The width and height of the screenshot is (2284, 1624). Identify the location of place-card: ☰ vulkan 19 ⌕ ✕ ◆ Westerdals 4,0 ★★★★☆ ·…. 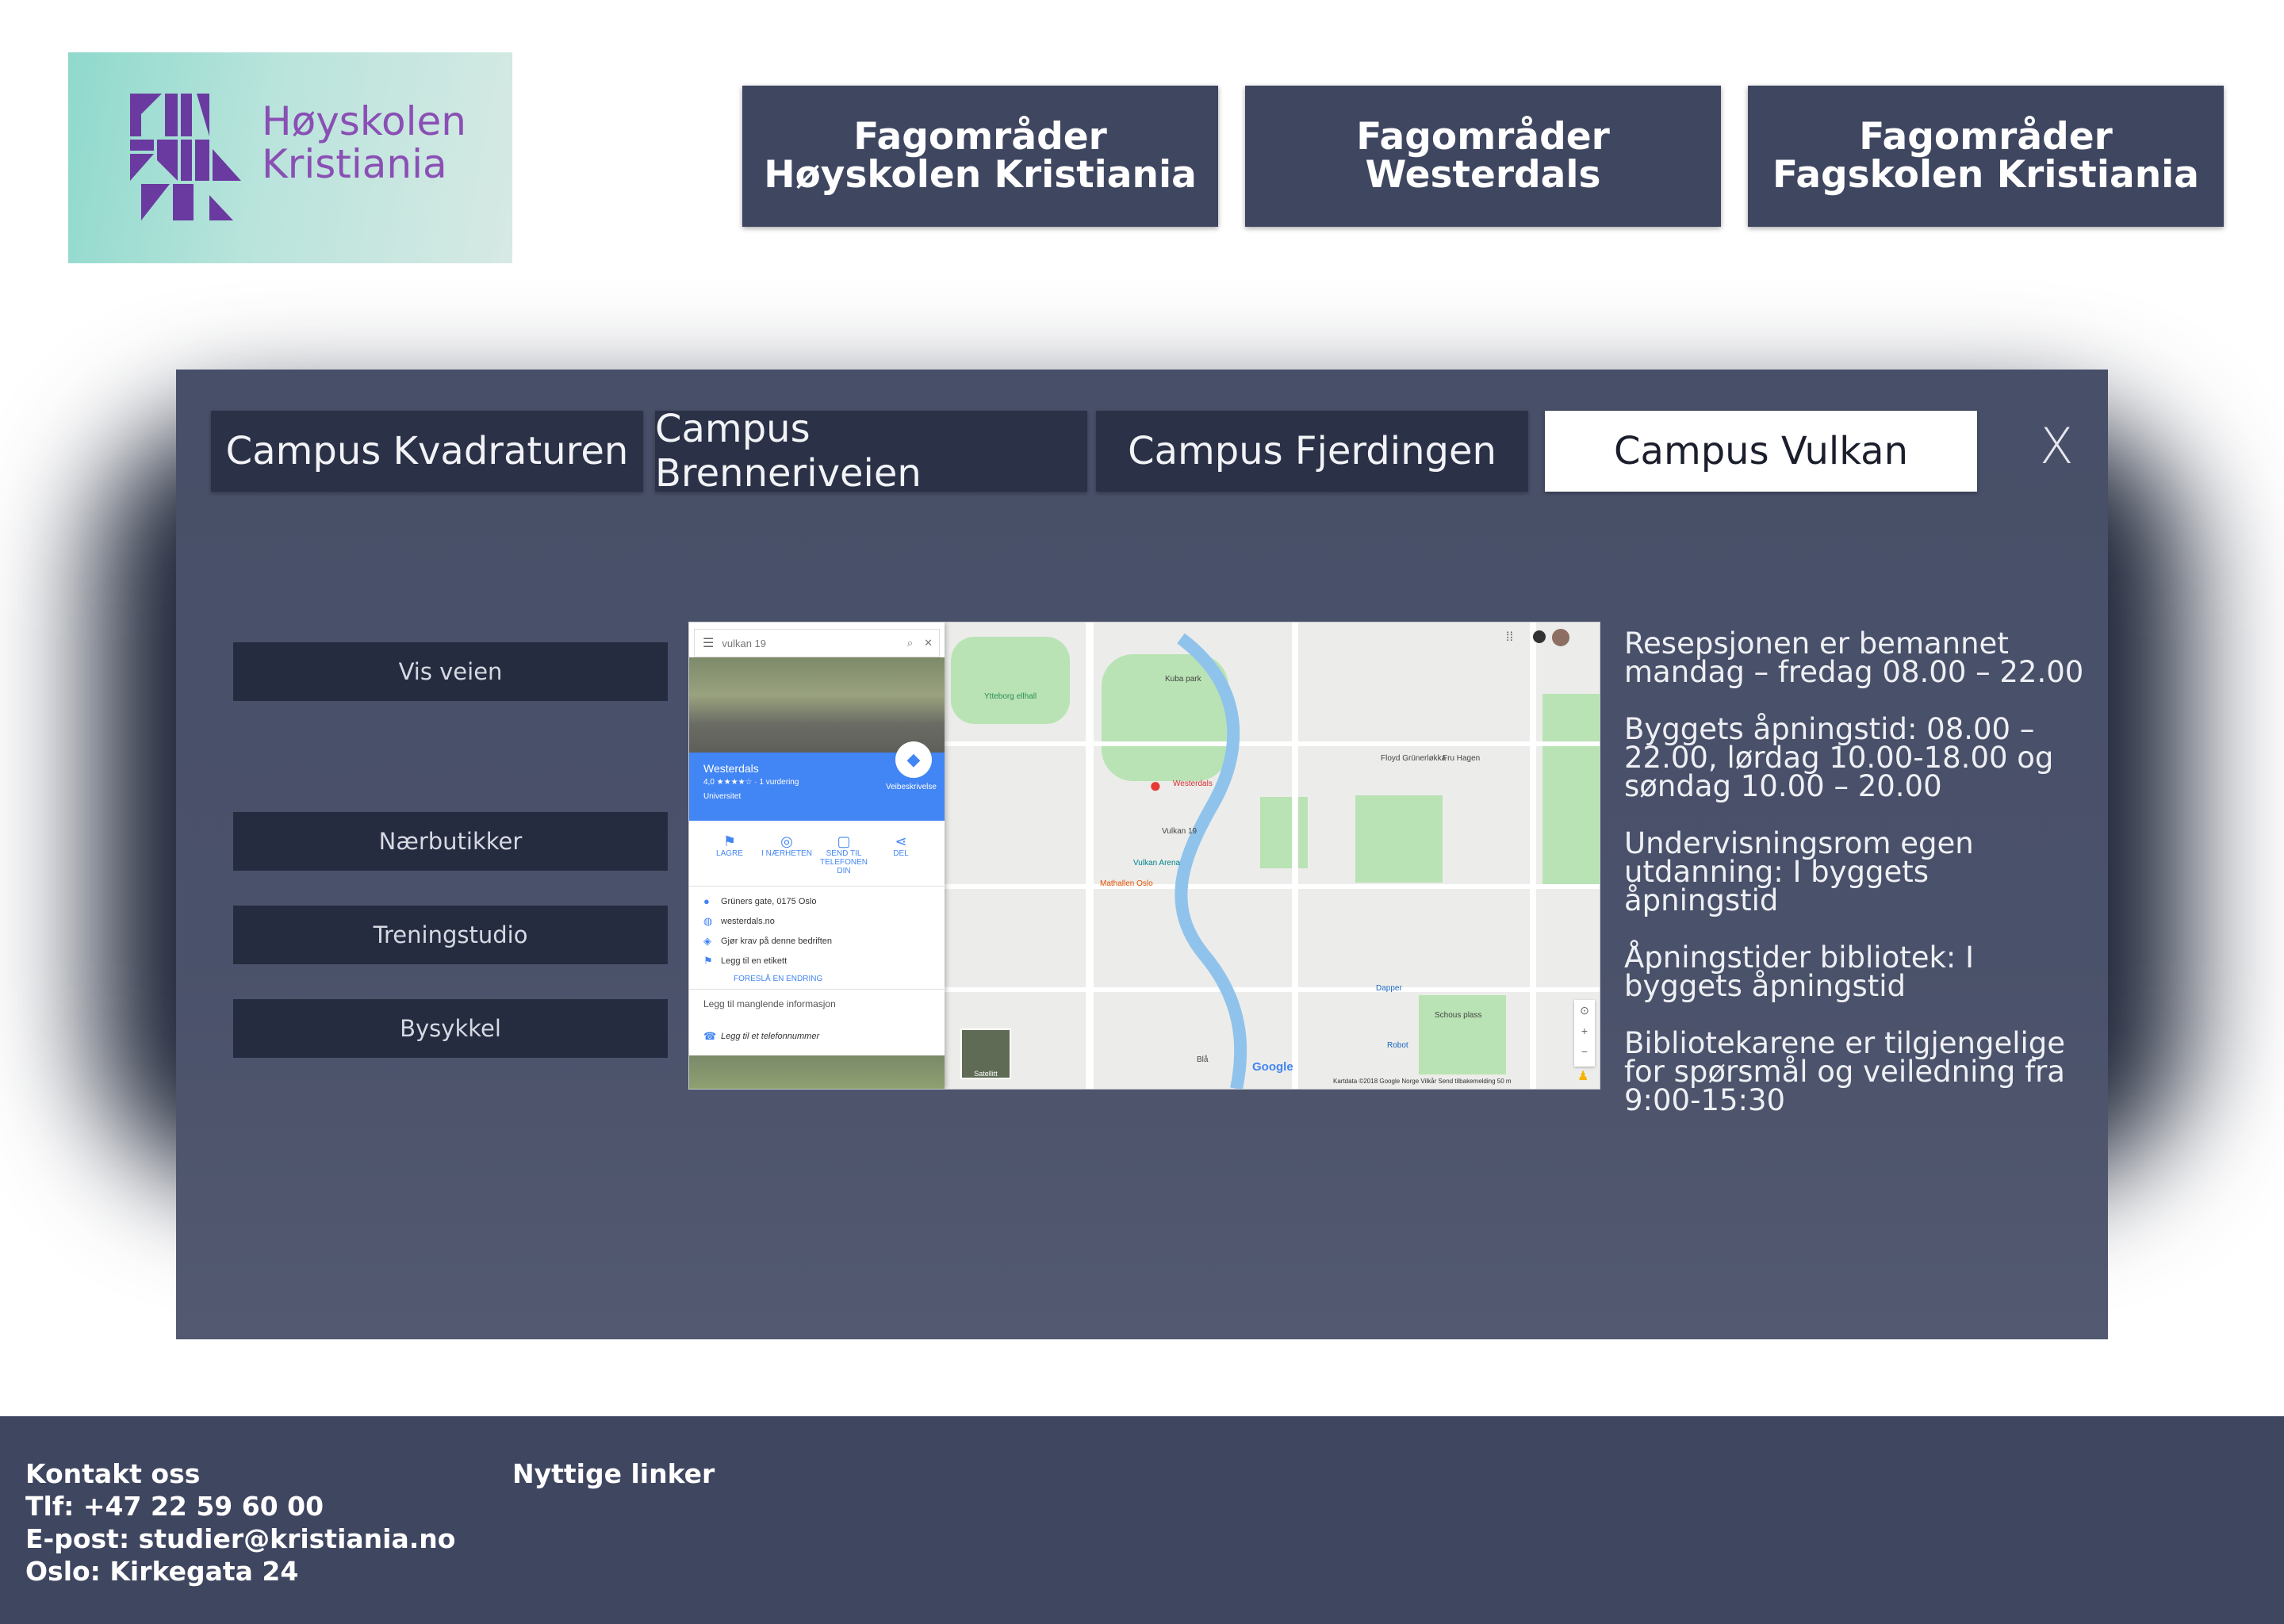
(817, 855).